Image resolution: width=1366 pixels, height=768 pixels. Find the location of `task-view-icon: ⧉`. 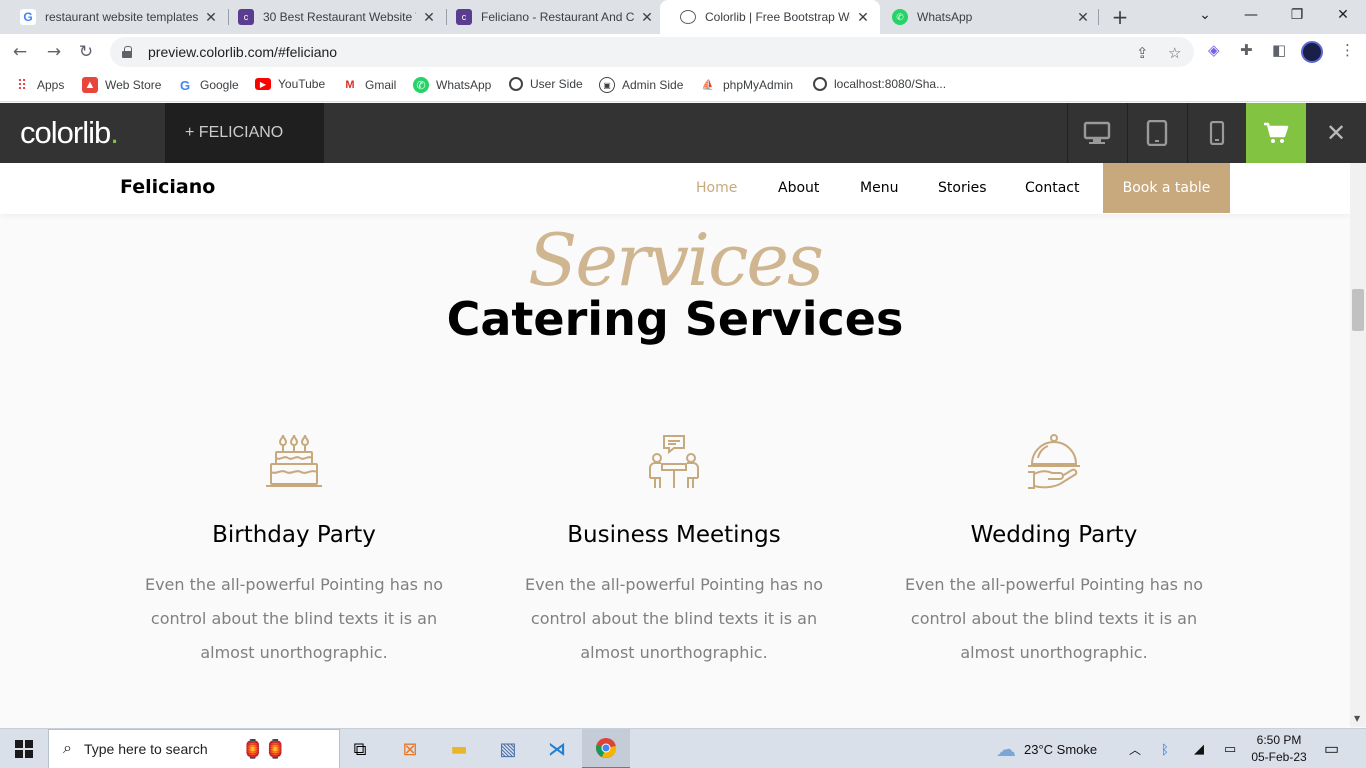

task-view-icon: ⧉ is located at coordinates (360, 748).